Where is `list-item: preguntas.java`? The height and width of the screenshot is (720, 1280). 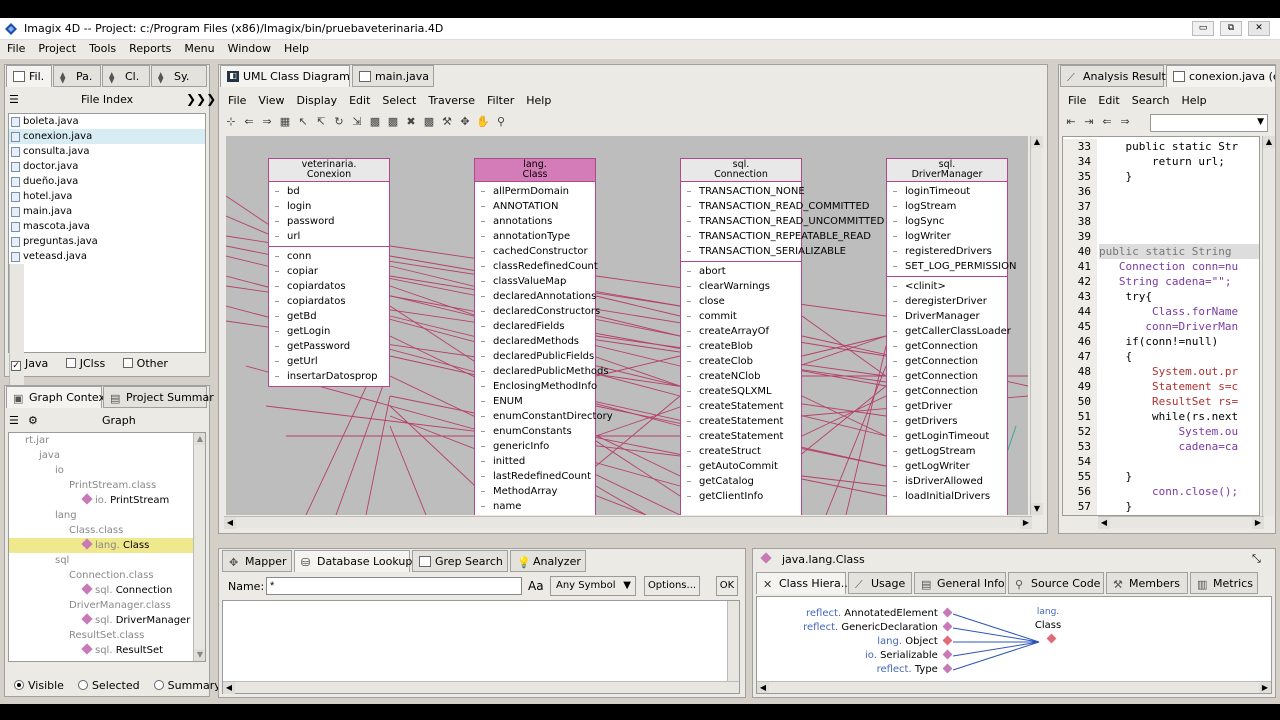
list-item: preguntas.java is located at coordinates (107, 241).